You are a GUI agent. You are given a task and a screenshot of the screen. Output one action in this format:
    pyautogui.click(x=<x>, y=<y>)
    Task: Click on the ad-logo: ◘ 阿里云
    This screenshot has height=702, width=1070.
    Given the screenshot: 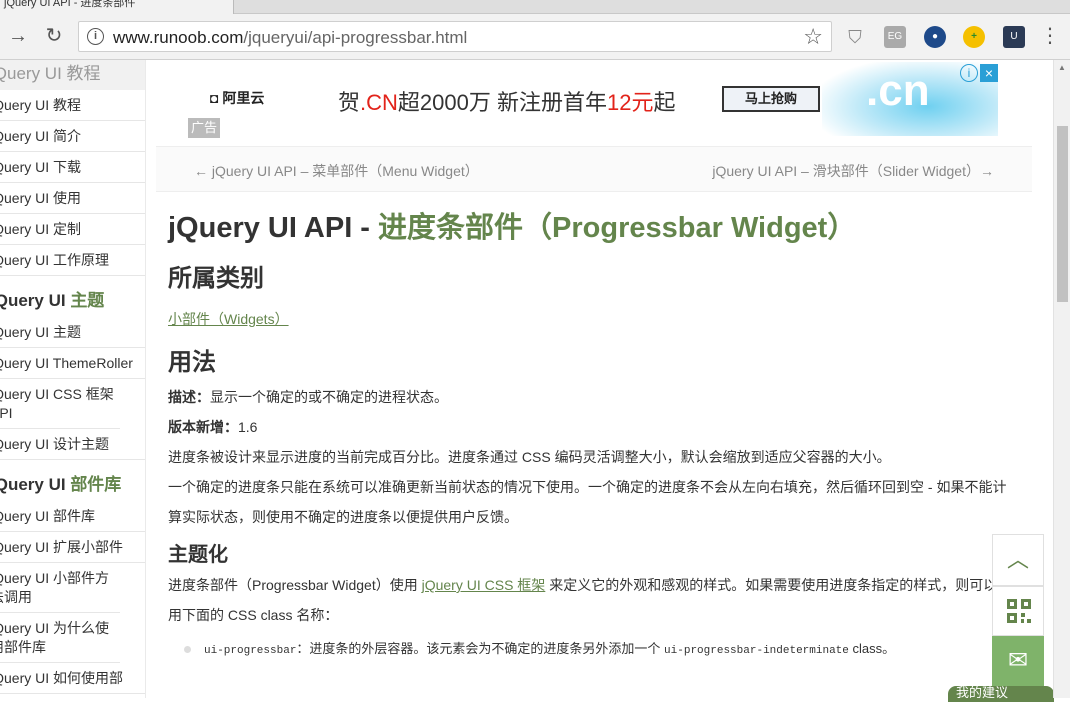 What is the action you would take?
    pyautogui.click(x=237, y=98)
    